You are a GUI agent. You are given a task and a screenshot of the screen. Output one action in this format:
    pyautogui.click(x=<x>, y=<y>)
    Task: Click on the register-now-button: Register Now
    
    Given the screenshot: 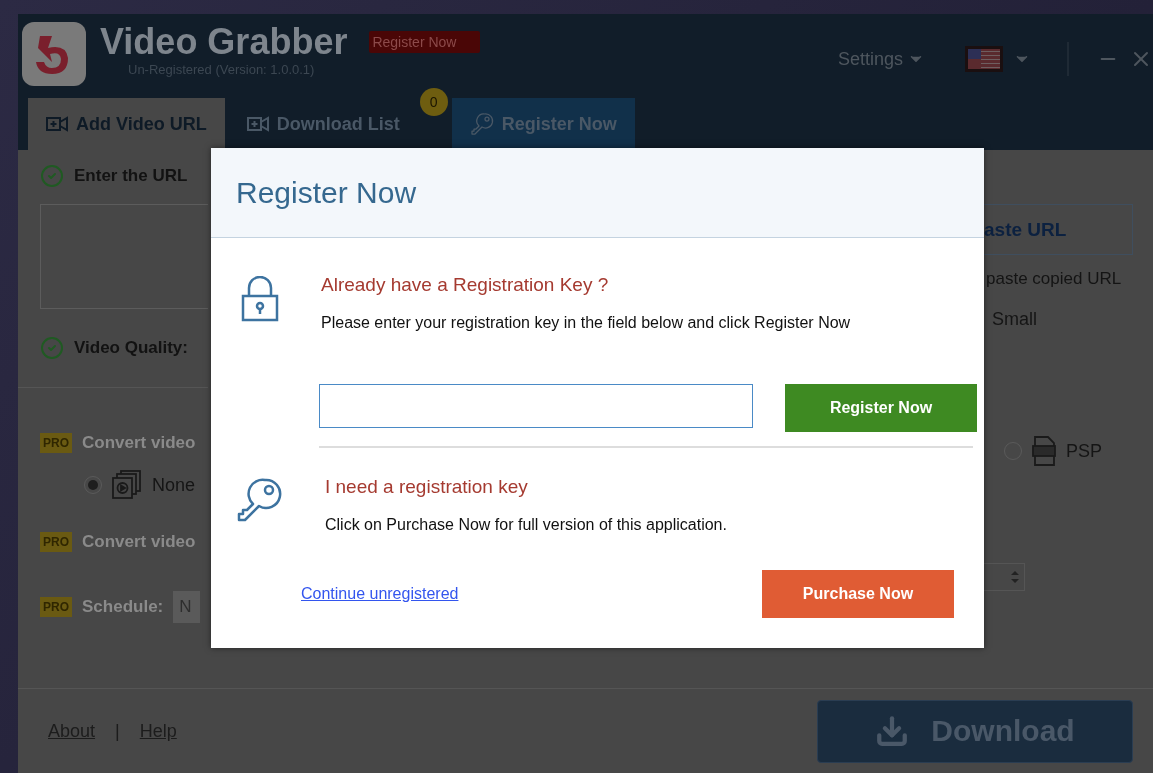 What is the action you would take?
    pyautogui.click(x=881, y=408)
    